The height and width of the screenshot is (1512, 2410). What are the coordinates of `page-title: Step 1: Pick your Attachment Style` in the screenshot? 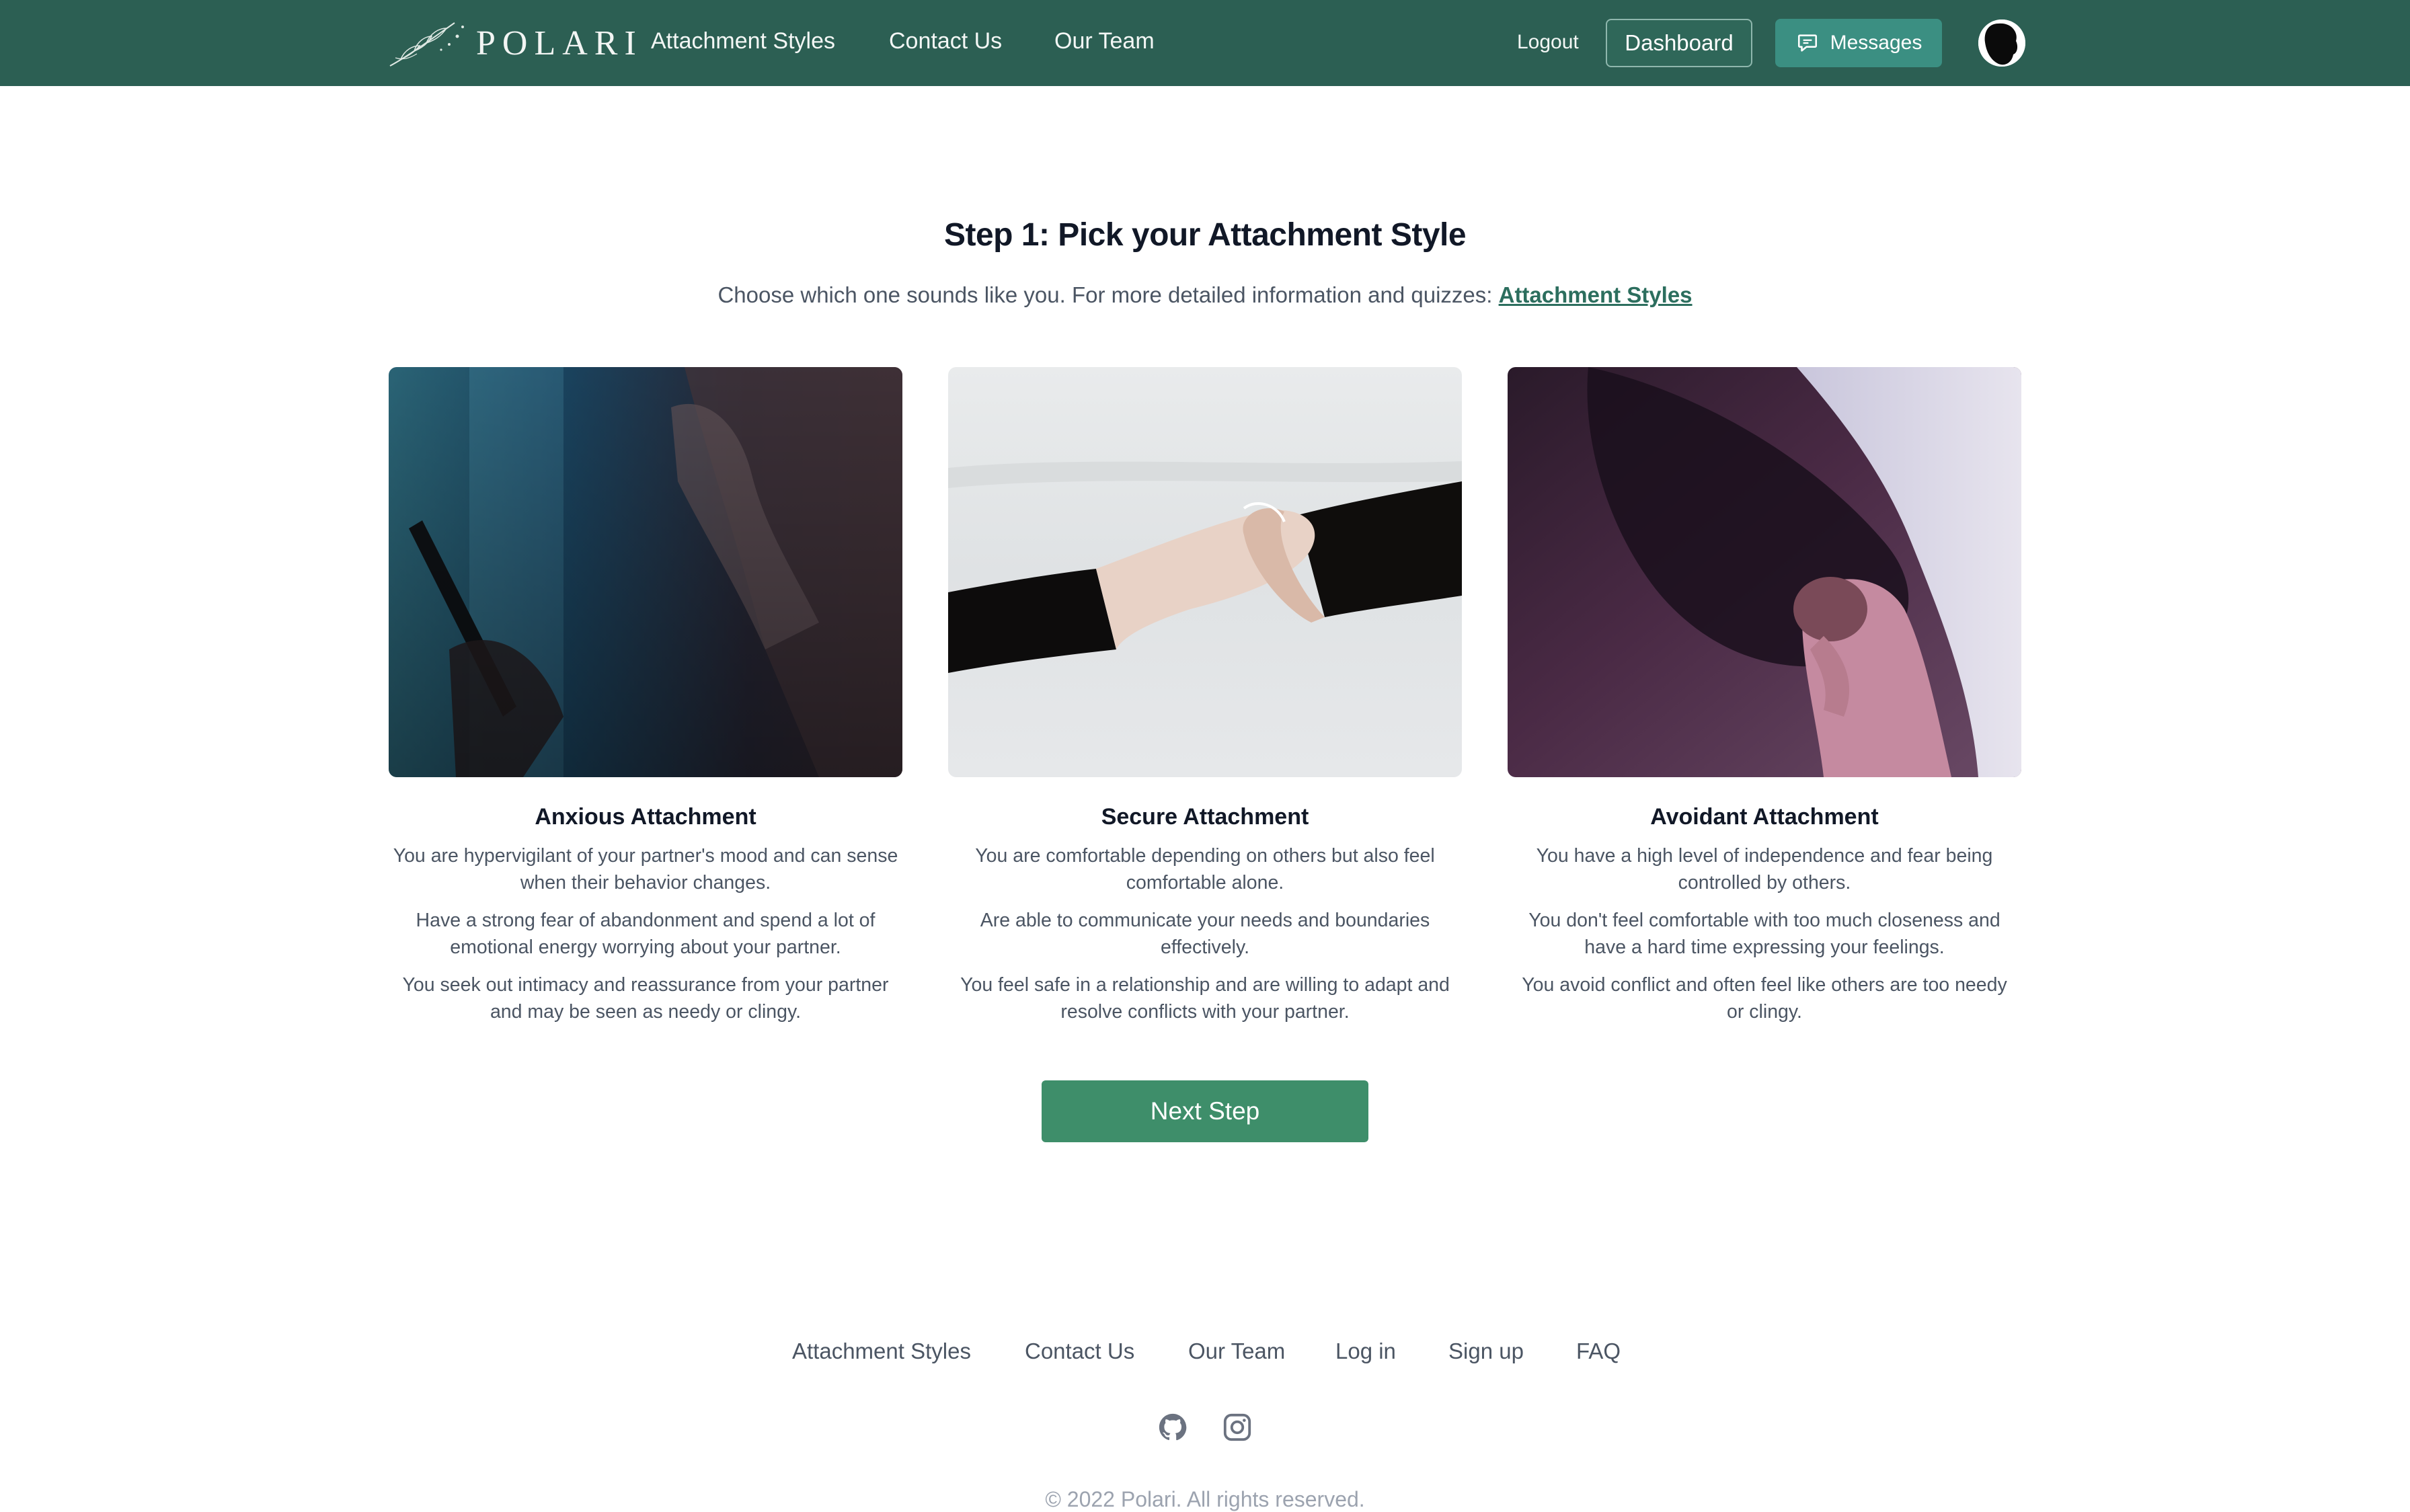 It's located at (1205, 235).